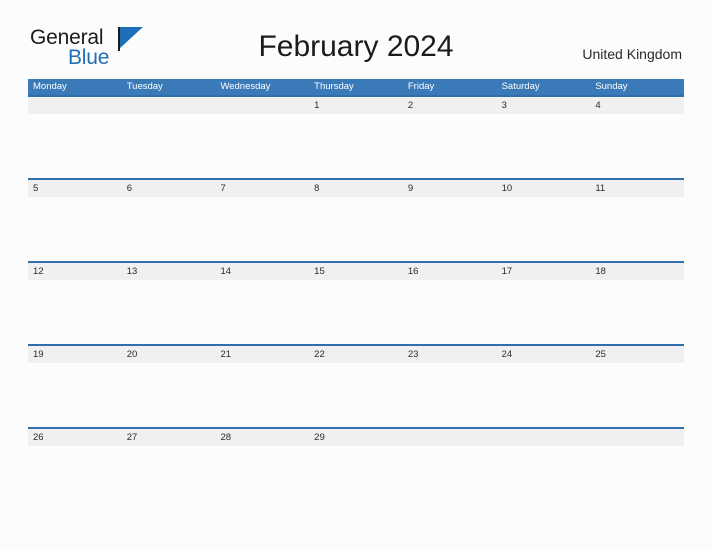 The image size is (712, 550). I want to click on date-number: 17, so click(544, 271).